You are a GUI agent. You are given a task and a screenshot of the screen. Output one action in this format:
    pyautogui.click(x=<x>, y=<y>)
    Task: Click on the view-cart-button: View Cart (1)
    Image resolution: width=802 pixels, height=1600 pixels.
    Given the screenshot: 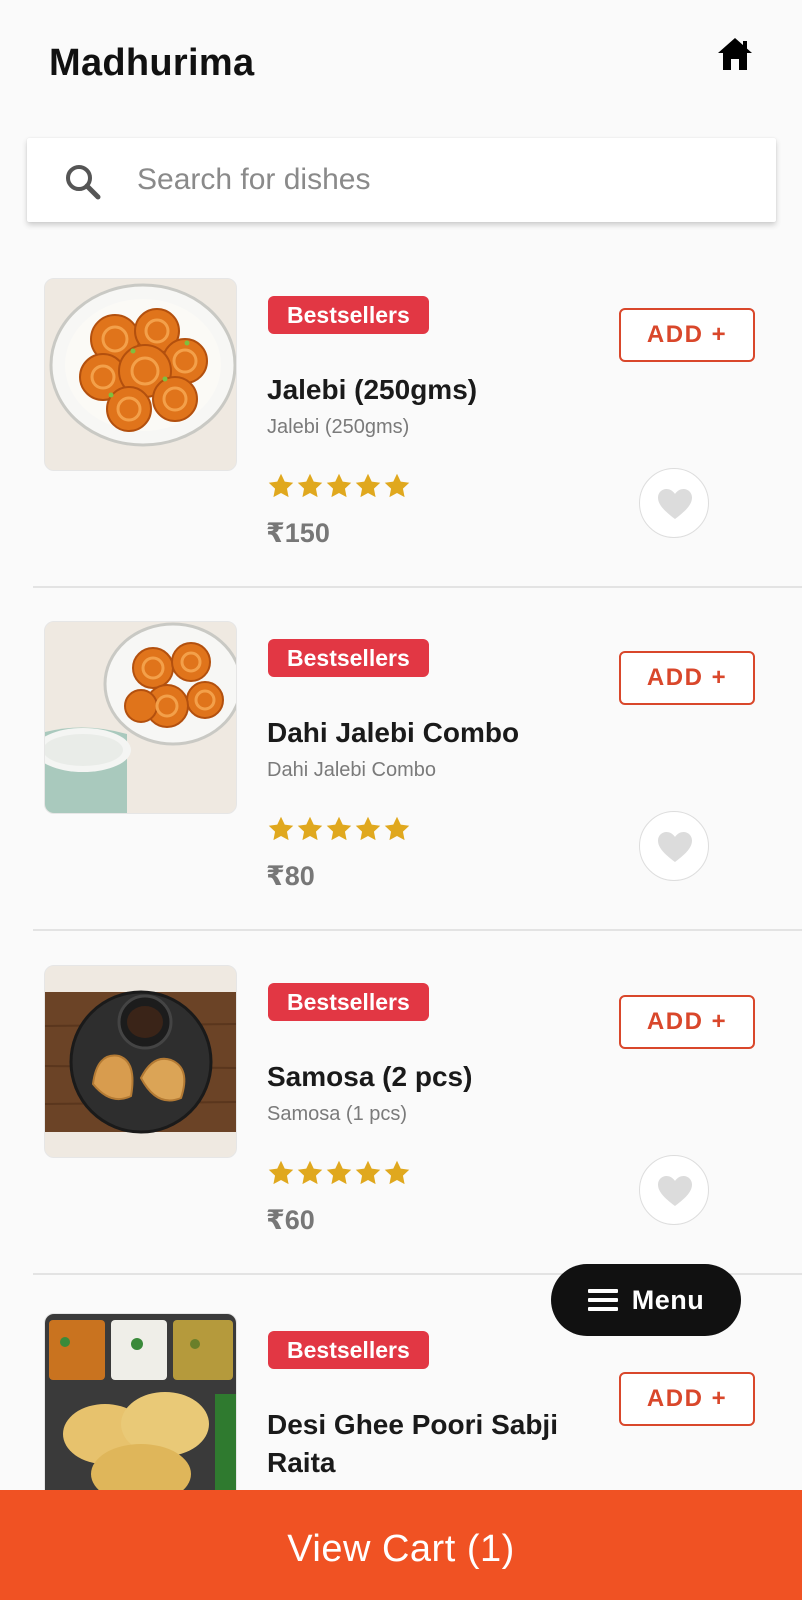 What is the action you would take?
    pyautogui.click(x=401, y=1545)
    